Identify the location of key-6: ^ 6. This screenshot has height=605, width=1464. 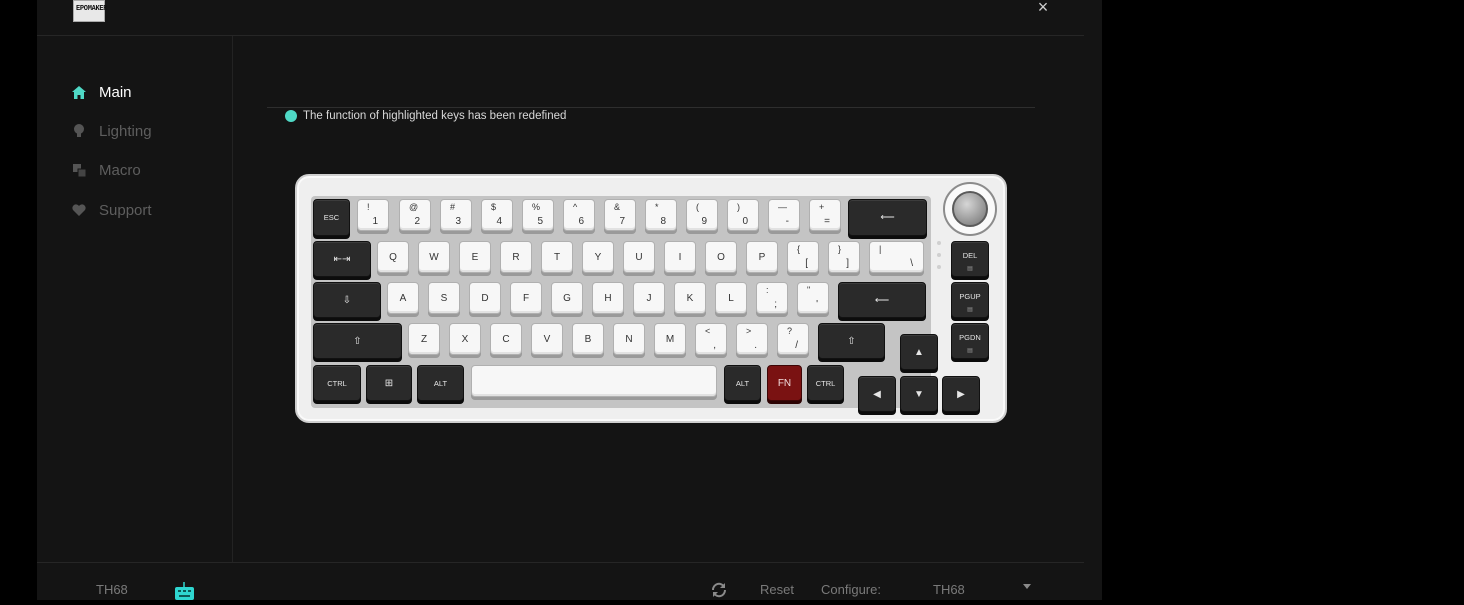
(579, 215).